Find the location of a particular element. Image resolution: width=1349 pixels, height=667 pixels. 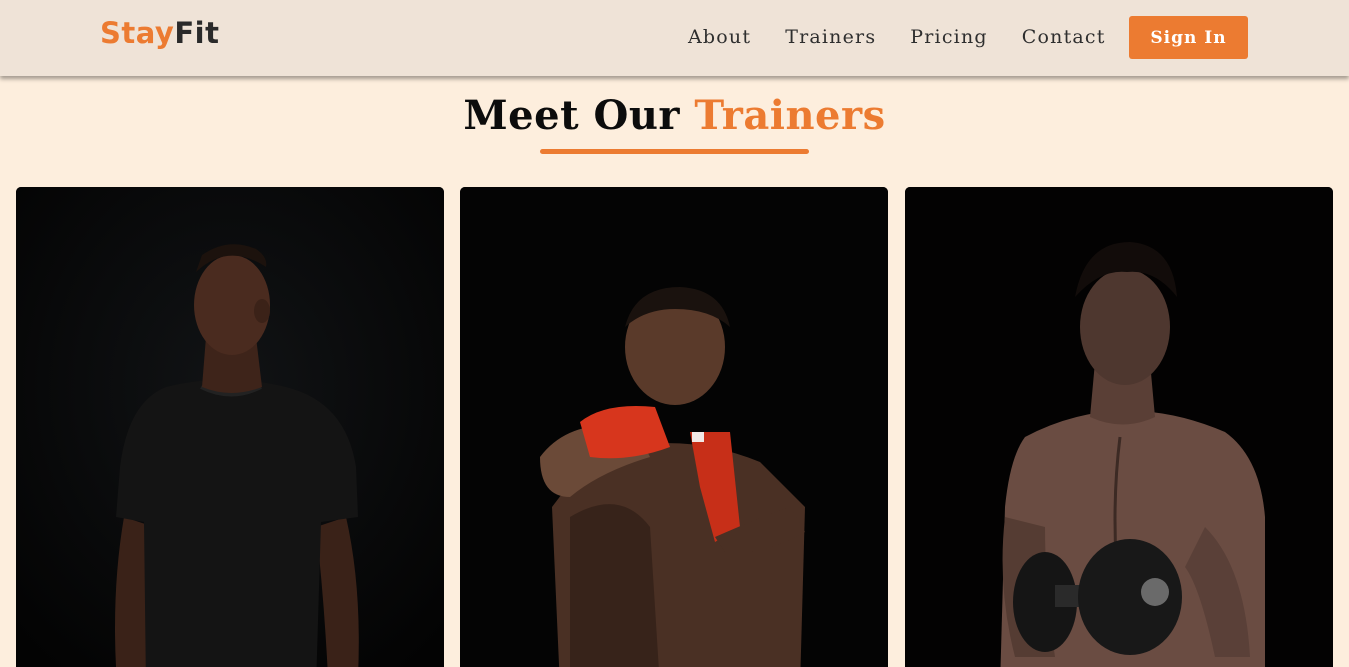

logo: StayFit is located at coordinates (159, 33).